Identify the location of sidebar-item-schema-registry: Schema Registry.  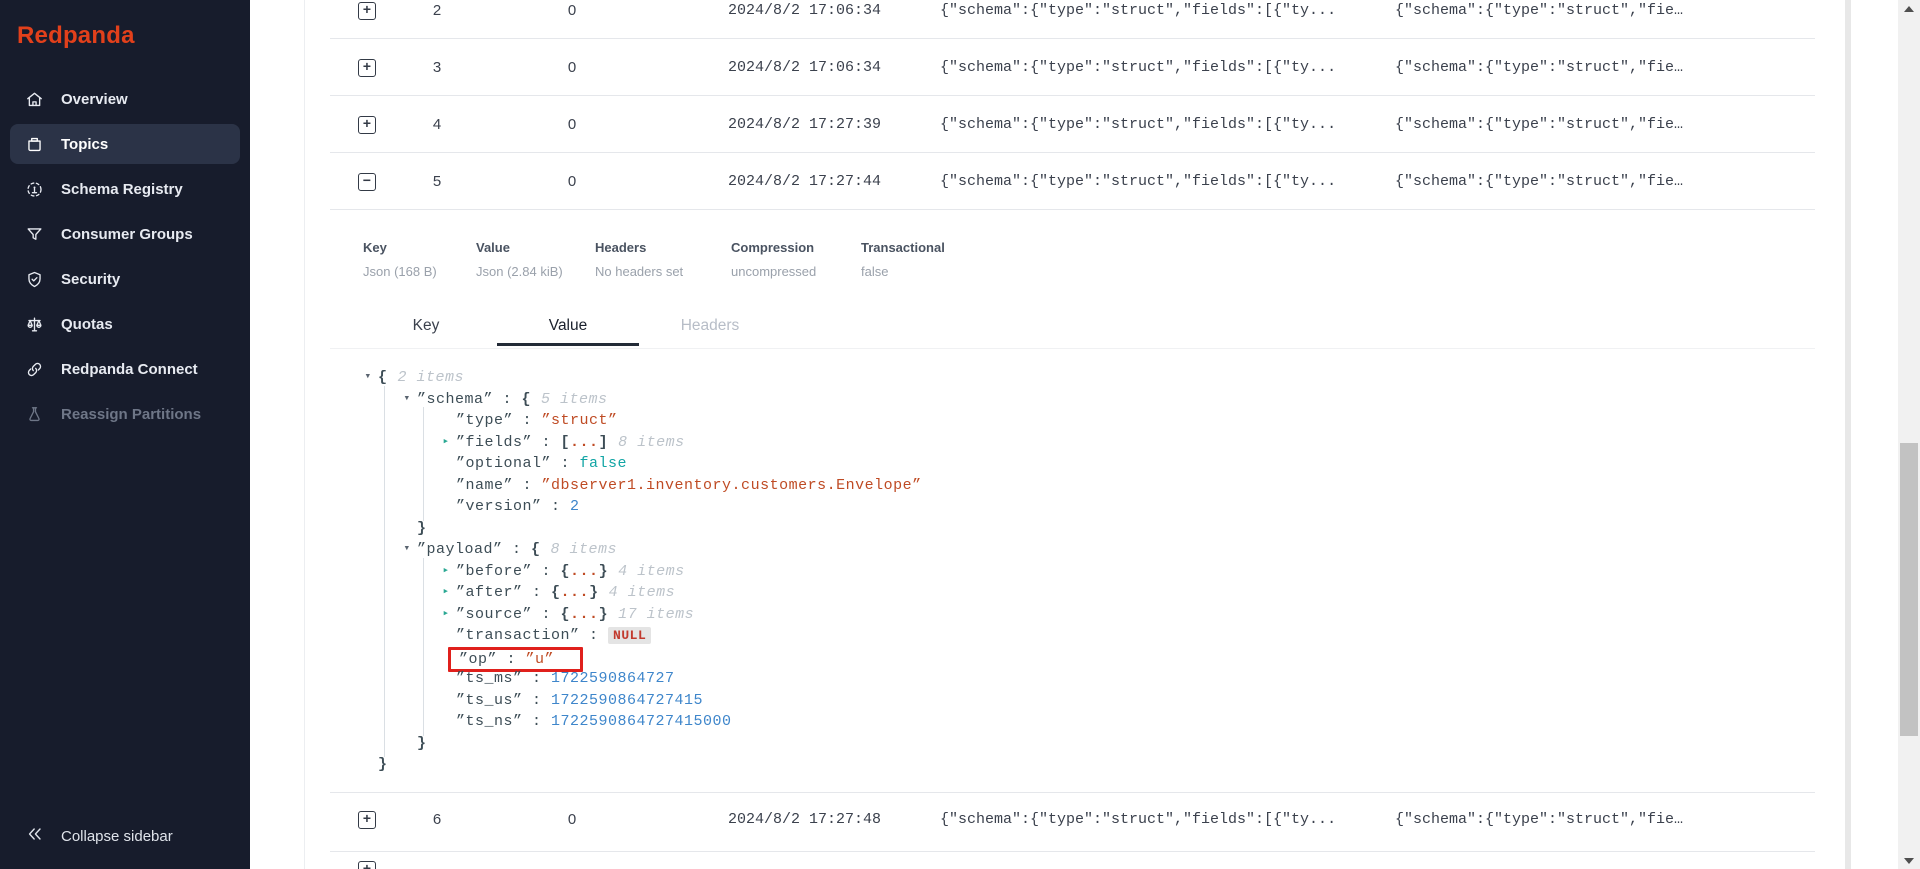
(125, 189).